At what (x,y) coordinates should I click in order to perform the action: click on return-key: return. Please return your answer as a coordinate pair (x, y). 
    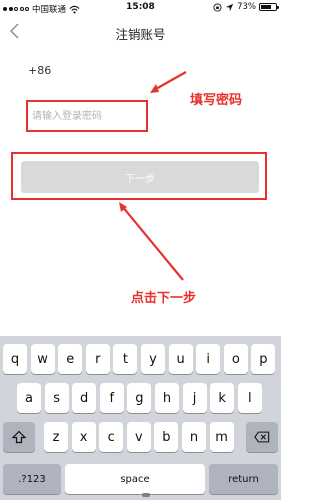
    Looking at the image, I should click on (243, 479).